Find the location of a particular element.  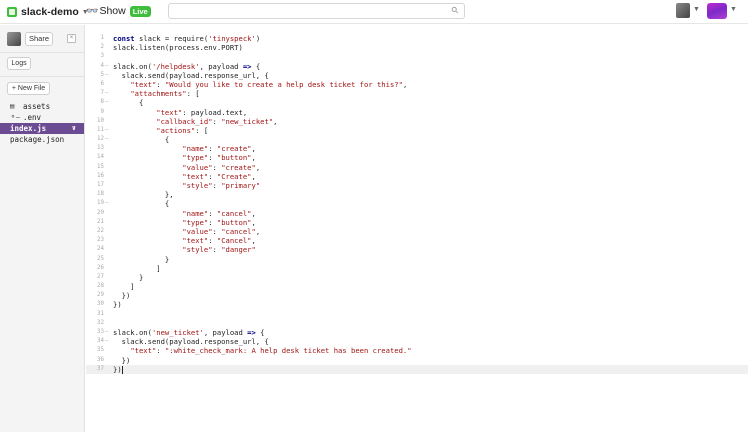

line-number: 24 is located at coordinates (100, 249).